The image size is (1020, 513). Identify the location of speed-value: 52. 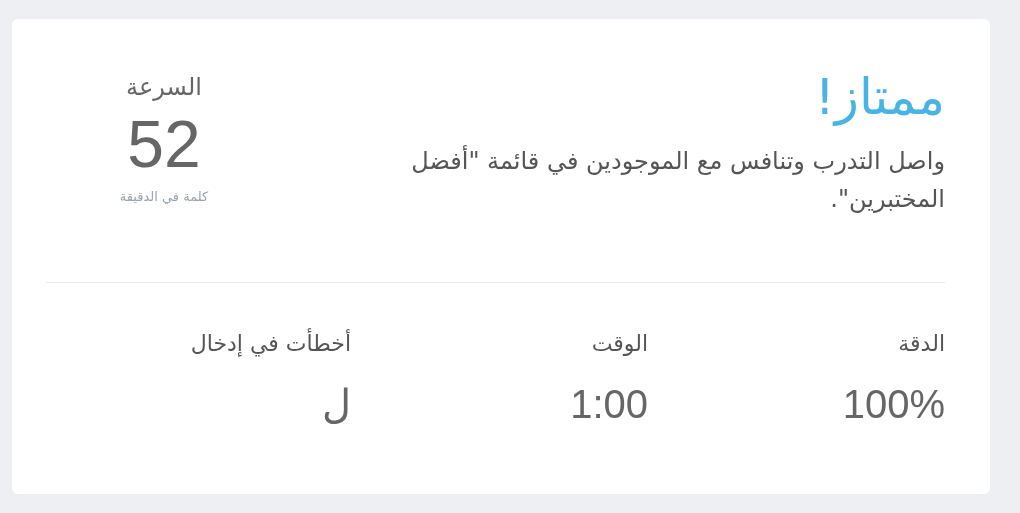
(164, 144).